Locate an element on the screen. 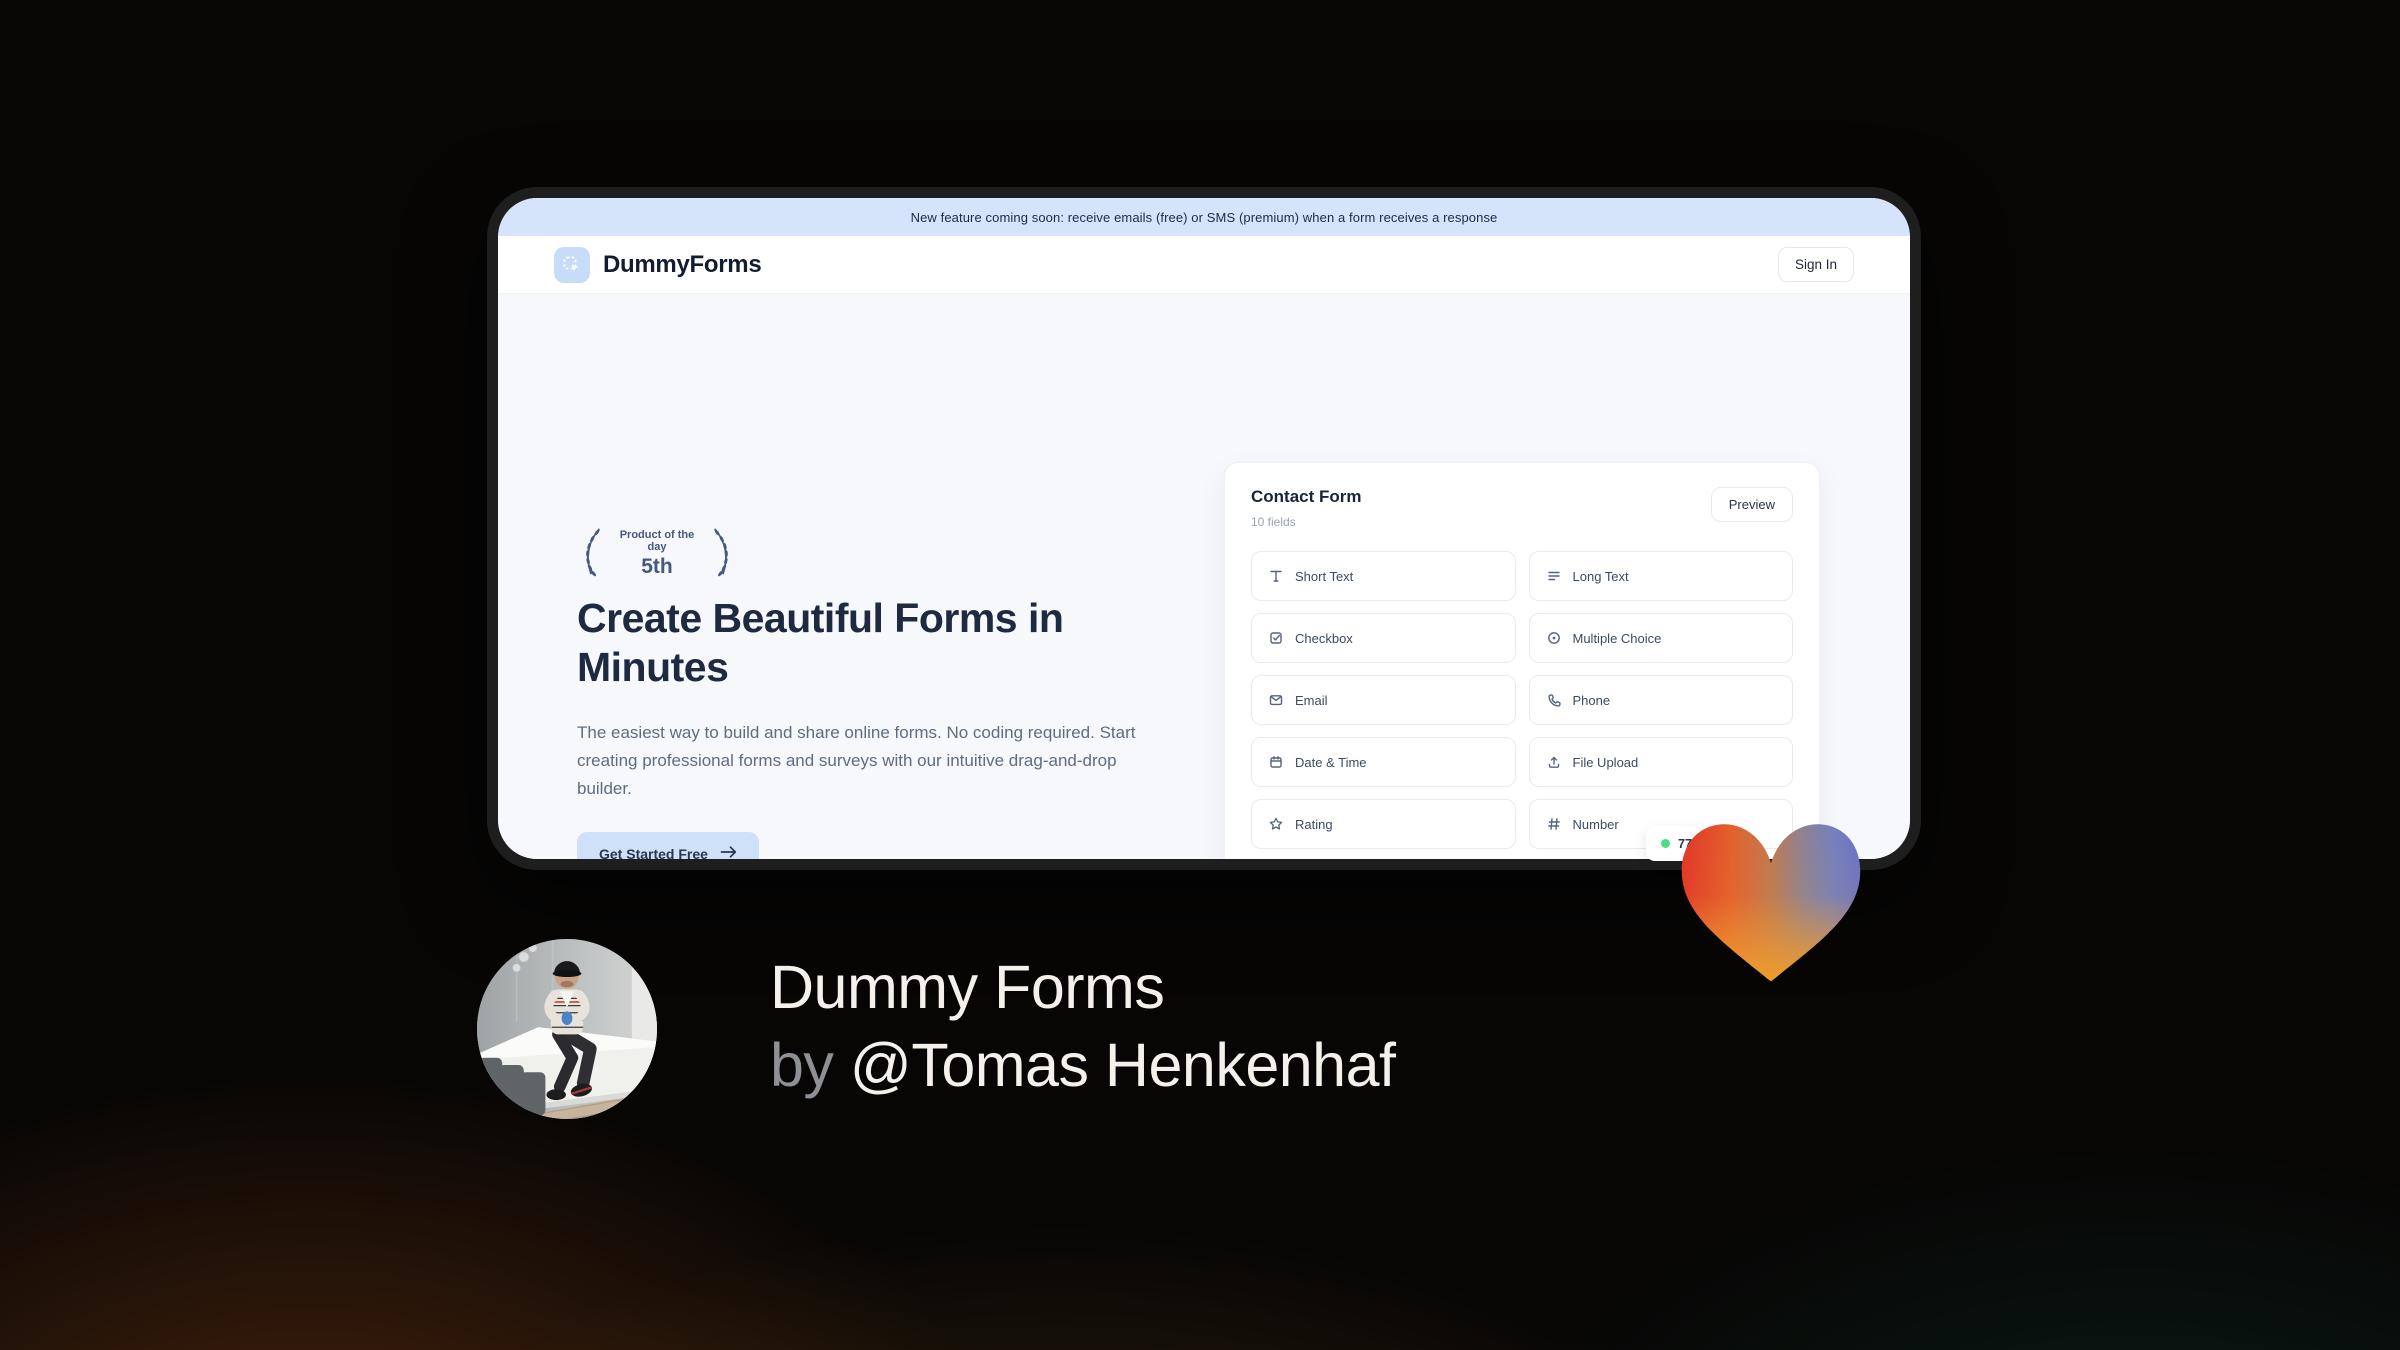 Image resolution: width=2400 pixels, height=1350 pixels. field-checkbox: Checkbox is located at coordinates (1383, 638).